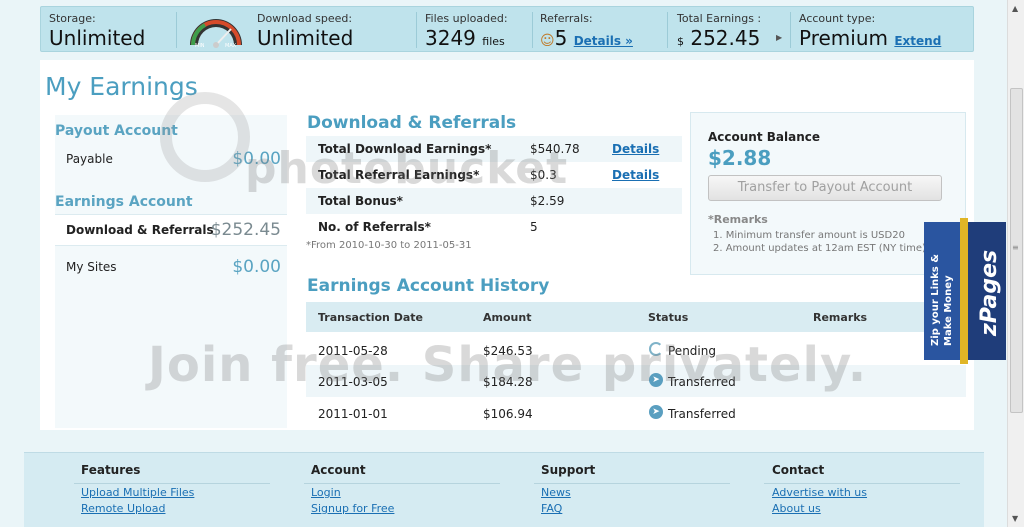  Describe the element at coordinates (1015, 8) in the screenshot. I see `scroll-up-icon: ▲` at that location.